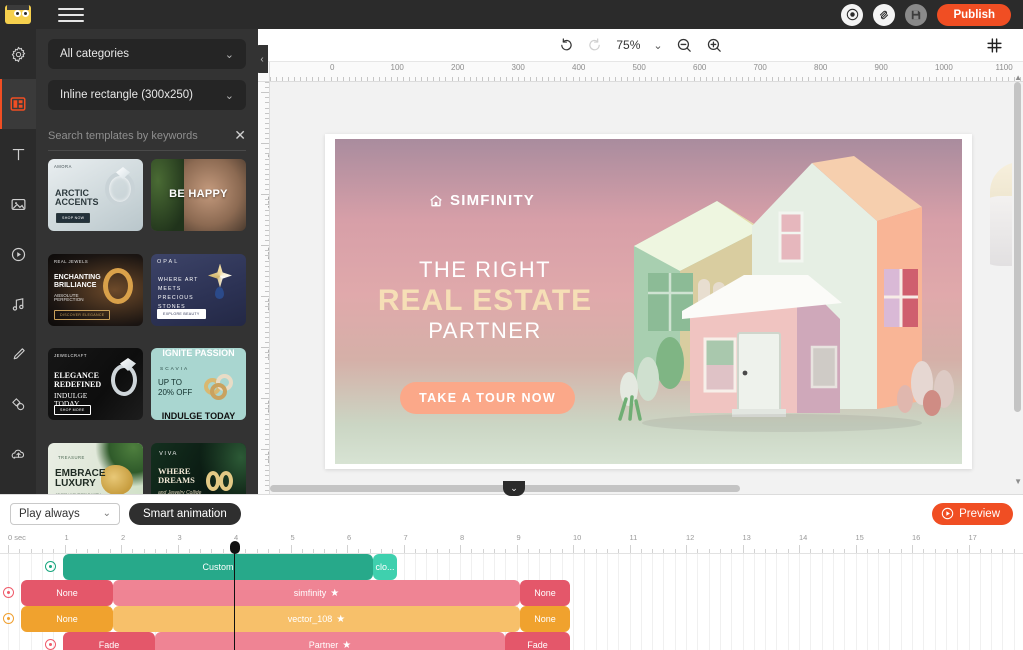  What do you see at coordinates (1018, 77) in the screenshot?
I see `scroll-up-icon: ▲` at bounding box center [1018, 77].